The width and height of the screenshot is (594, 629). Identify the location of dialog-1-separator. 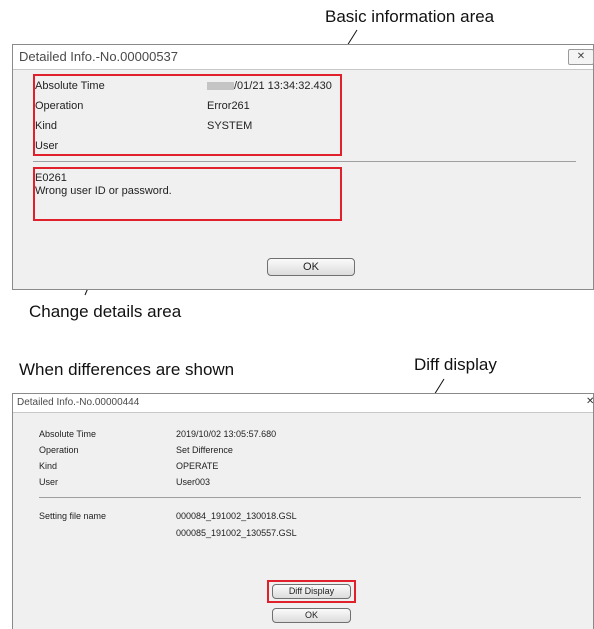
(304, 161).